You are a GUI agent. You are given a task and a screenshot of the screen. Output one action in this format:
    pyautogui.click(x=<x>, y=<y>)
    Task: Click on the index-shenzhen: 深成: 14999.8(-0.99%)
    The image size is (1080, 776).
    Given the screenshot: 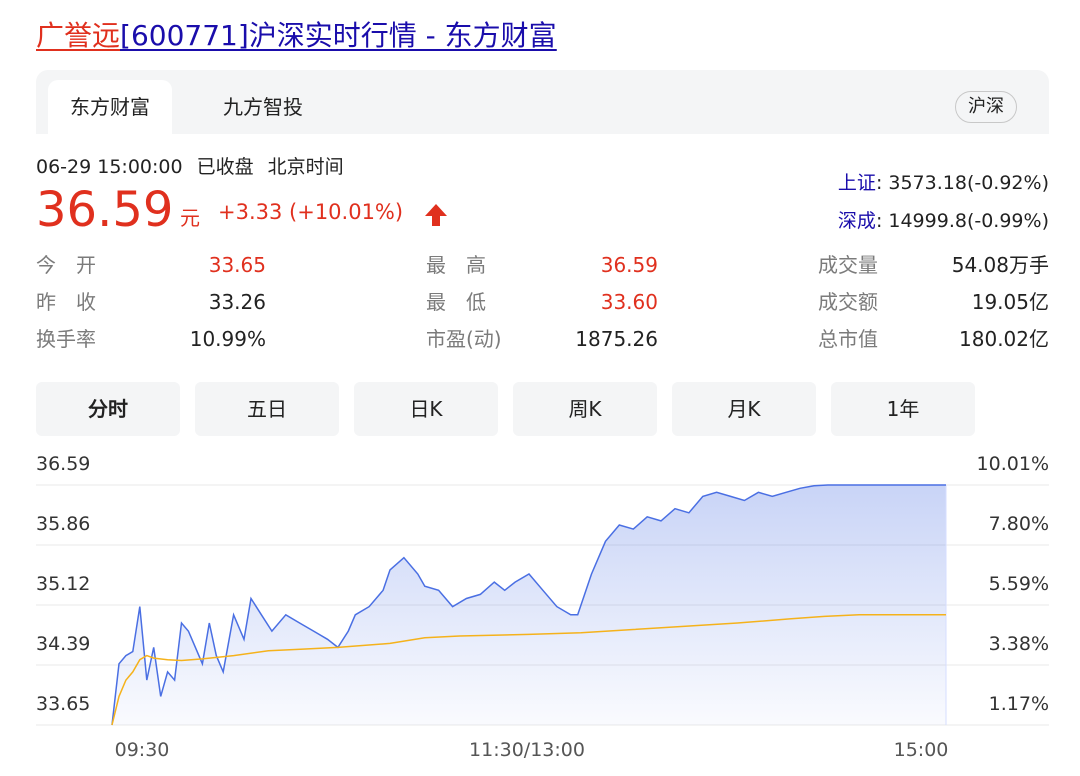 What is the action you would take?
    pyautogui.click(x=943, y=219)
    